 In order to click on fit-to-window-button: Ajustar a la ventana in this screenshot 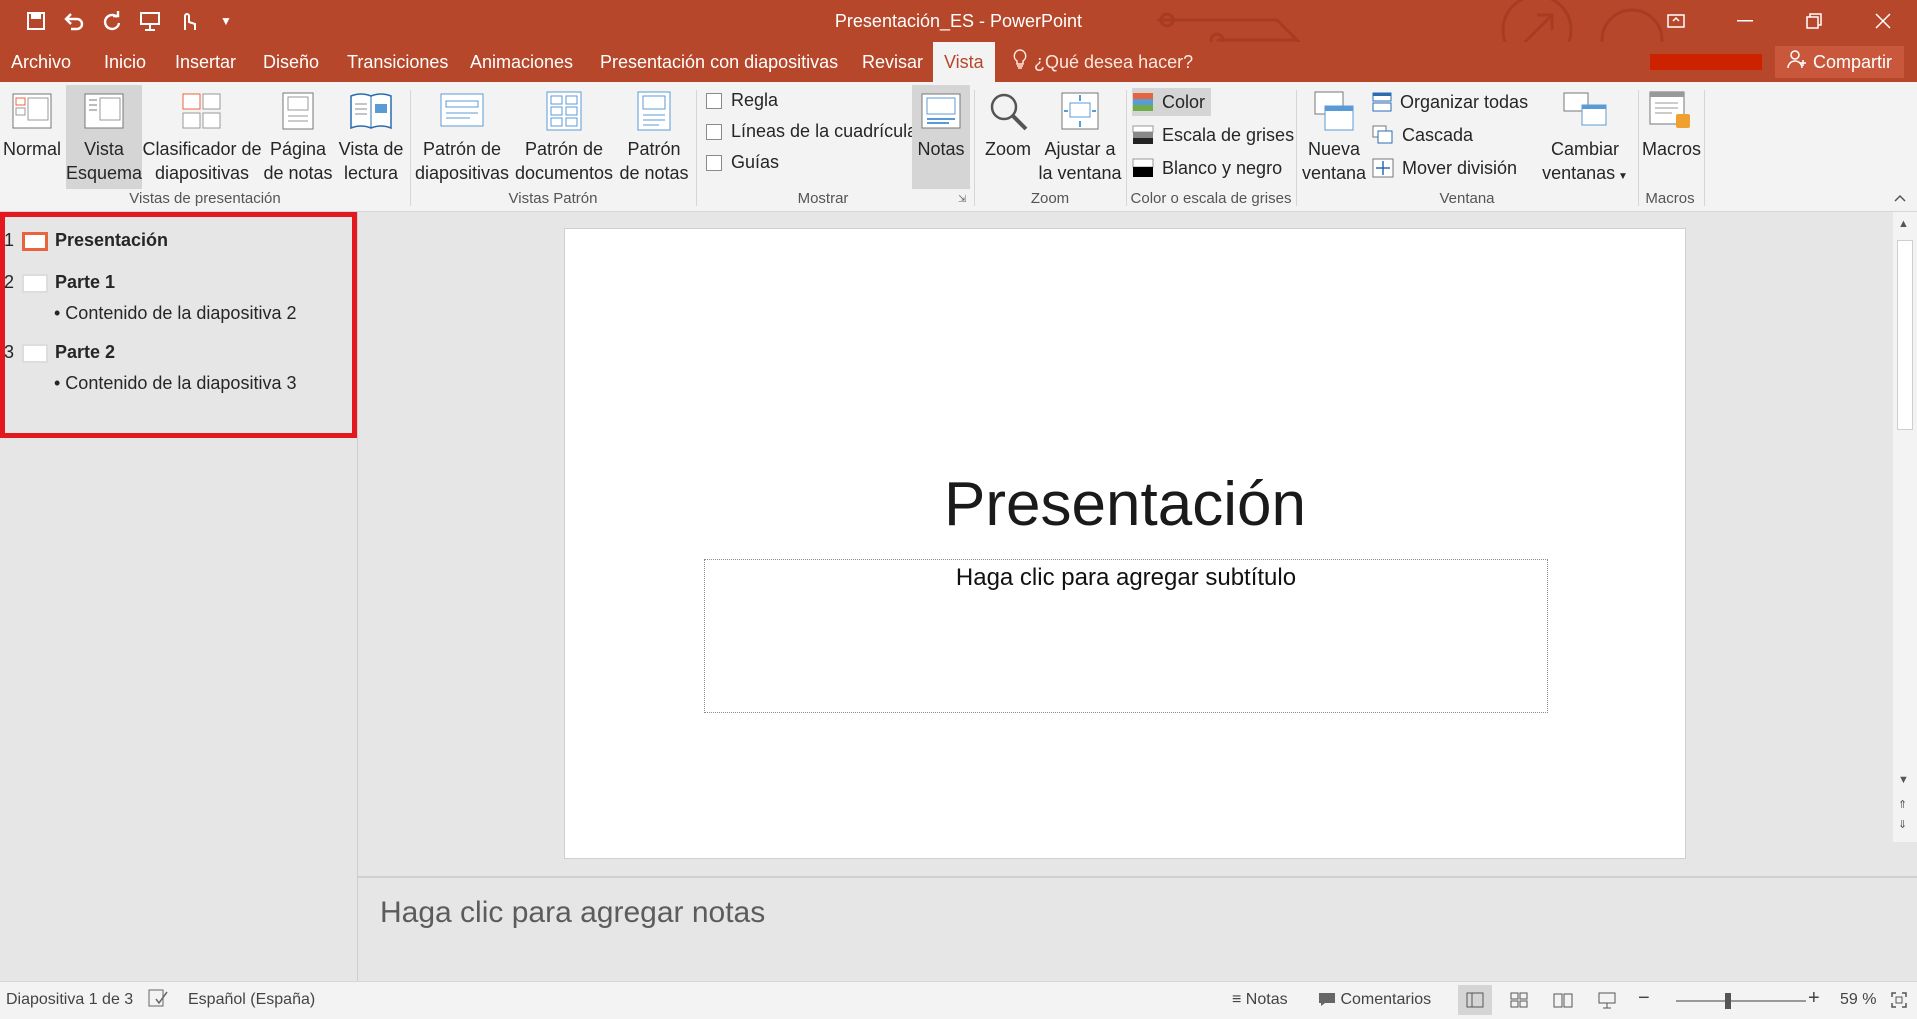, I will do `click(1080, 137)`.